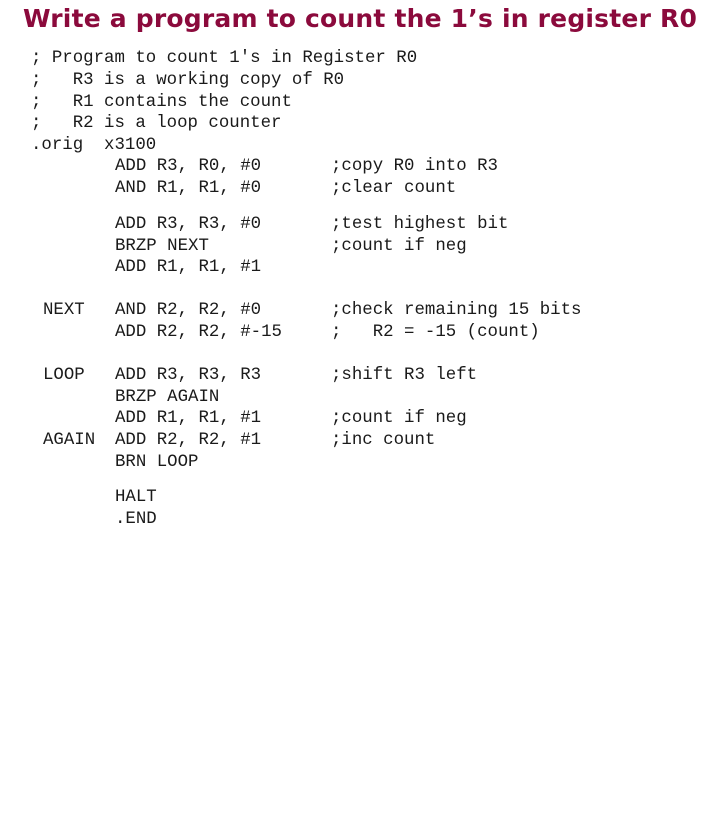 The image size is (720, 817). I want to click on inline-comment: ;inc count, so click(383, 440).